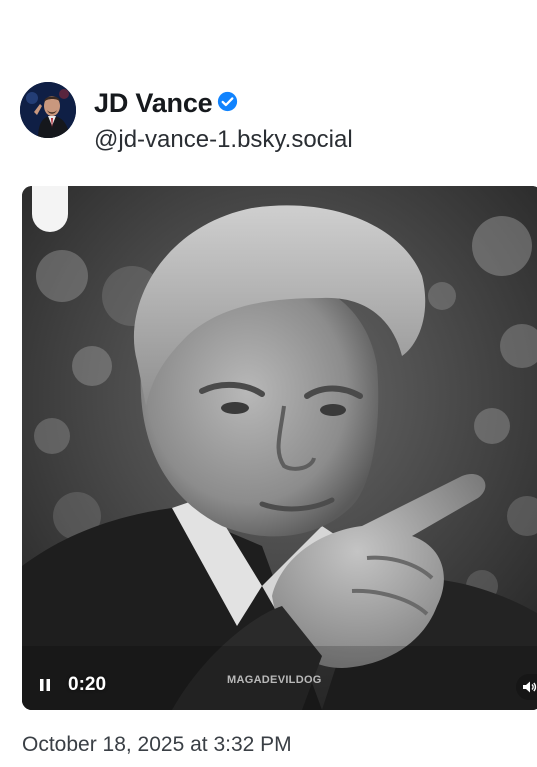 The width and height of the screenshot is (537, 767). What do you see at coordinates (228, 101) in the screenshot?
I see `verified-check-icon` at bounding box center [228, 101].